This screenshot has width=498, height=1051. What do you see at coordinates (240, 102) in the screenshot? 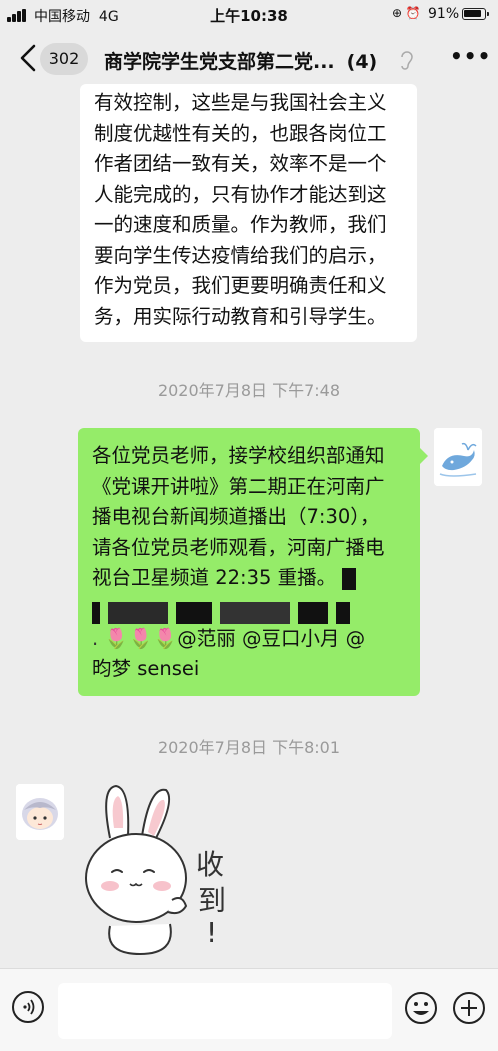
I see `message-line: 有效控制，这些是与我国社会主义` at bounding box center [240, 102].